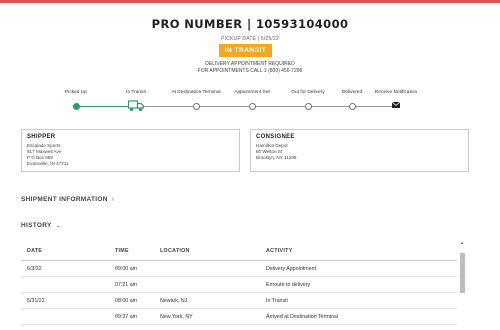 The height and width of the screenshot is (330, 500). Describe the element at coordinates (126, 301) in the screenshot. I see `cell-time: 08:00 am` at that location.